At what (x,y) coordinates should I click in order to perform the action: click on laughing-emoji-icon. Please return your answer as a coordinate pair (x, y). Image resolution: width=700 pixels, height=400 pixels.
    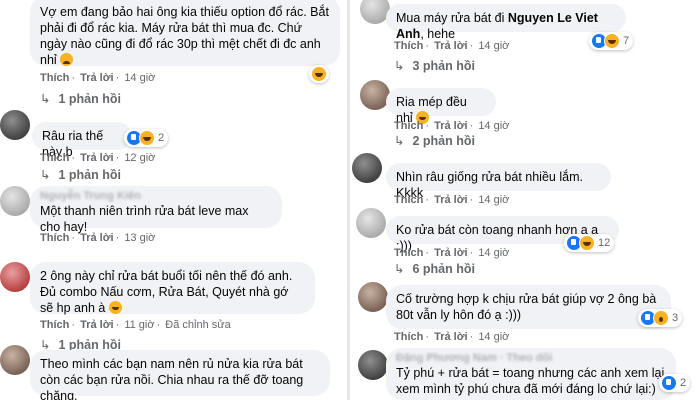
    Looking at the image, I should click on (115, 307).